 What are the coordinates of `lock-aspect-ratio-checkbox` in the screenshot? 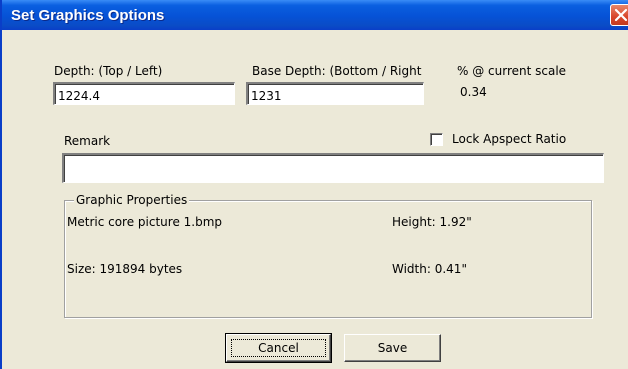 It's located at (436, 139).